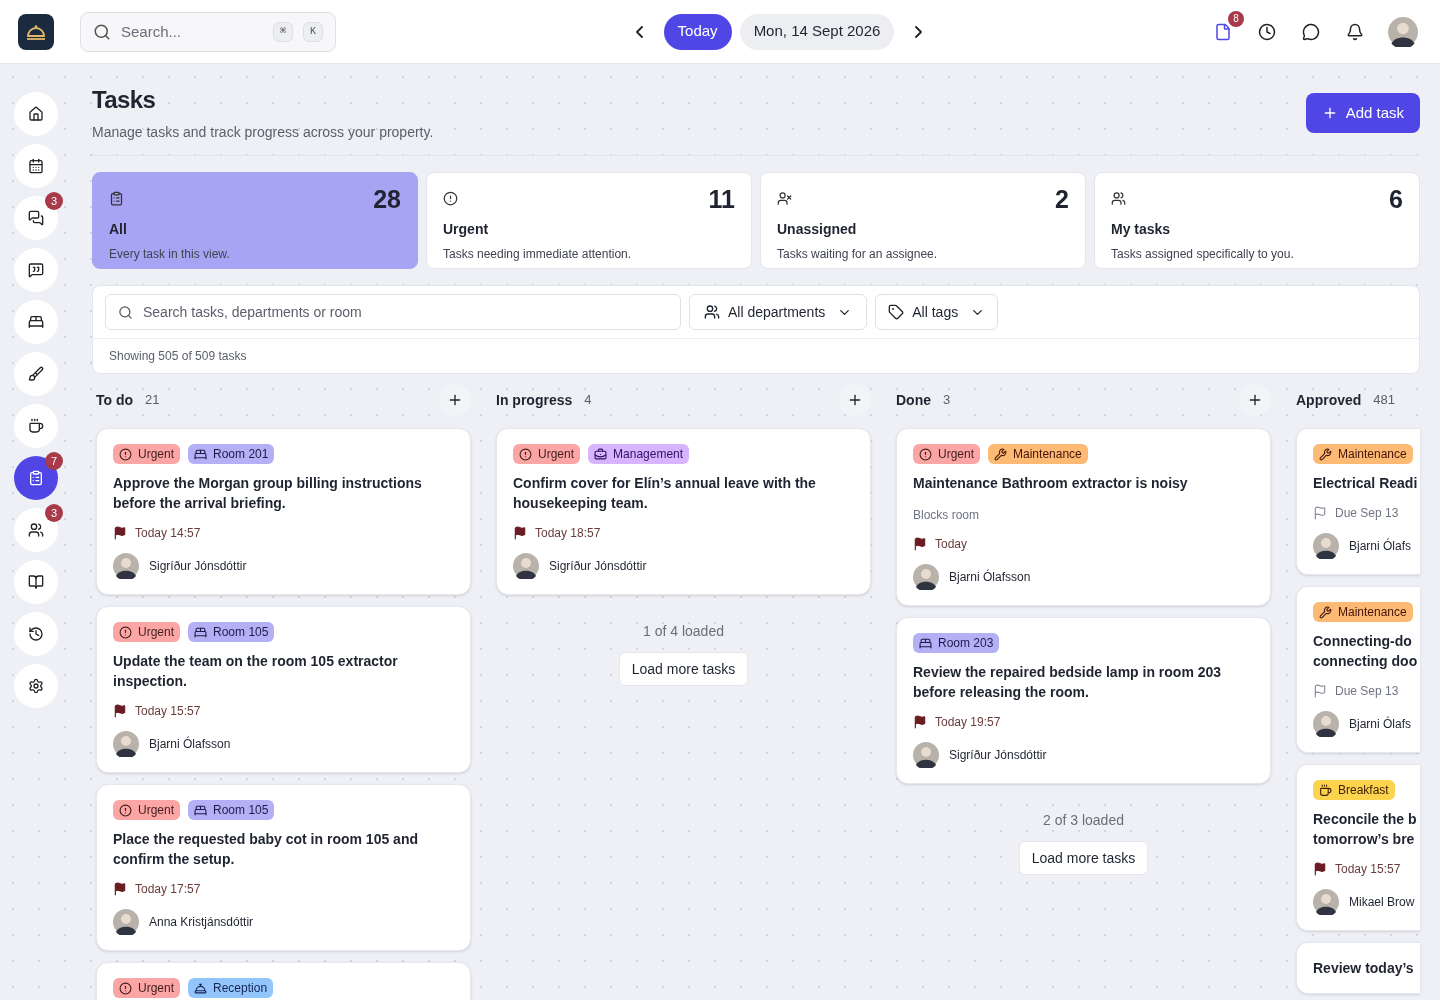 This screenshot has height=1000, width=1440. I want to click on users-icon, so click(712, 312).